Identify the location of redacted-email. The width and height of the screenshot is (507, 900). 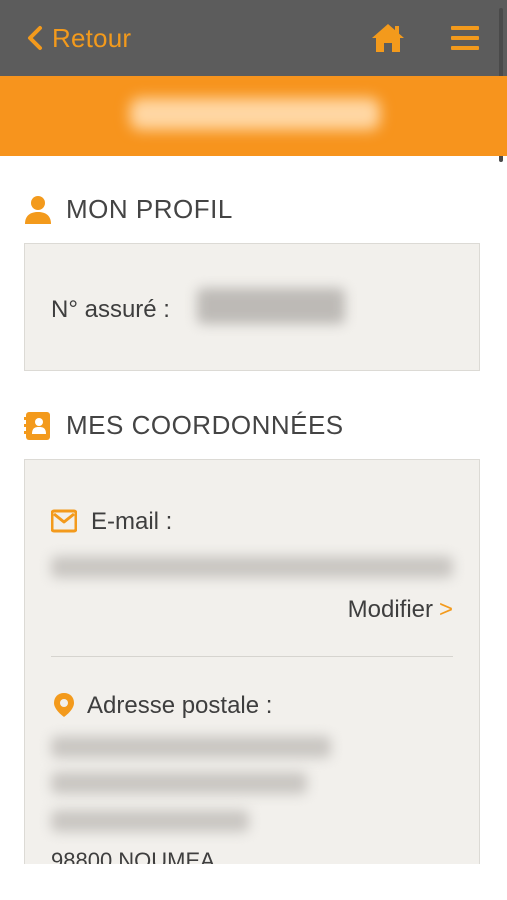
(252, 567).